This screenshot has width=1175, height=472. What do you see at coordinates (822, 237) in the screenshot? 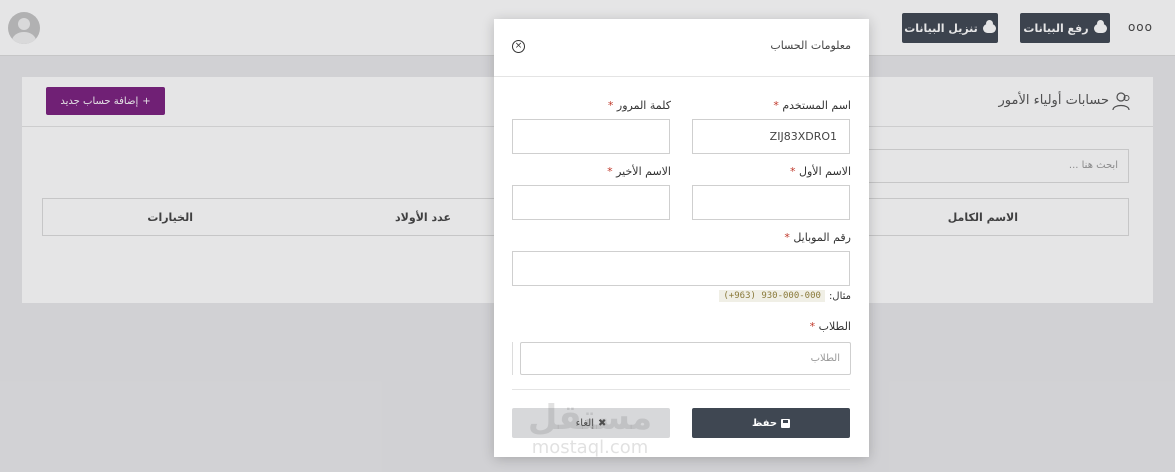
I see `mobile-label-text: رقم الموبايل` at bounding box center [822, 237].